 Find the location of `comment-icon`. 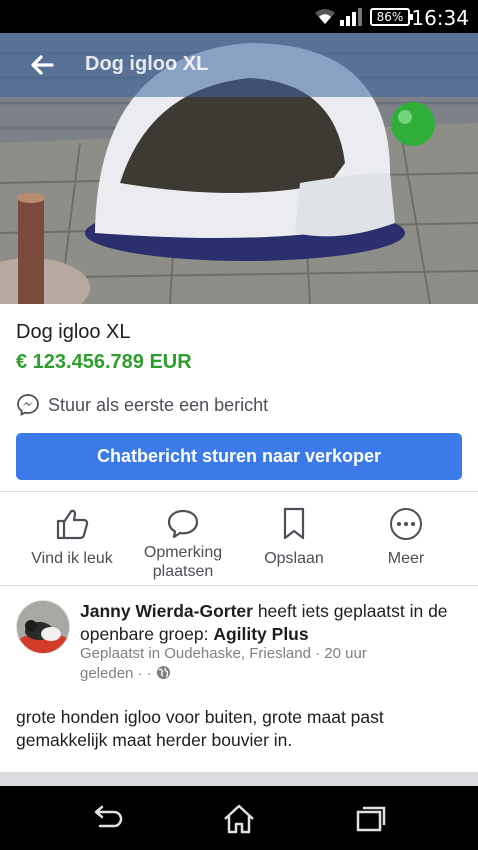

comment-icon is located at coordinates (183, 524).